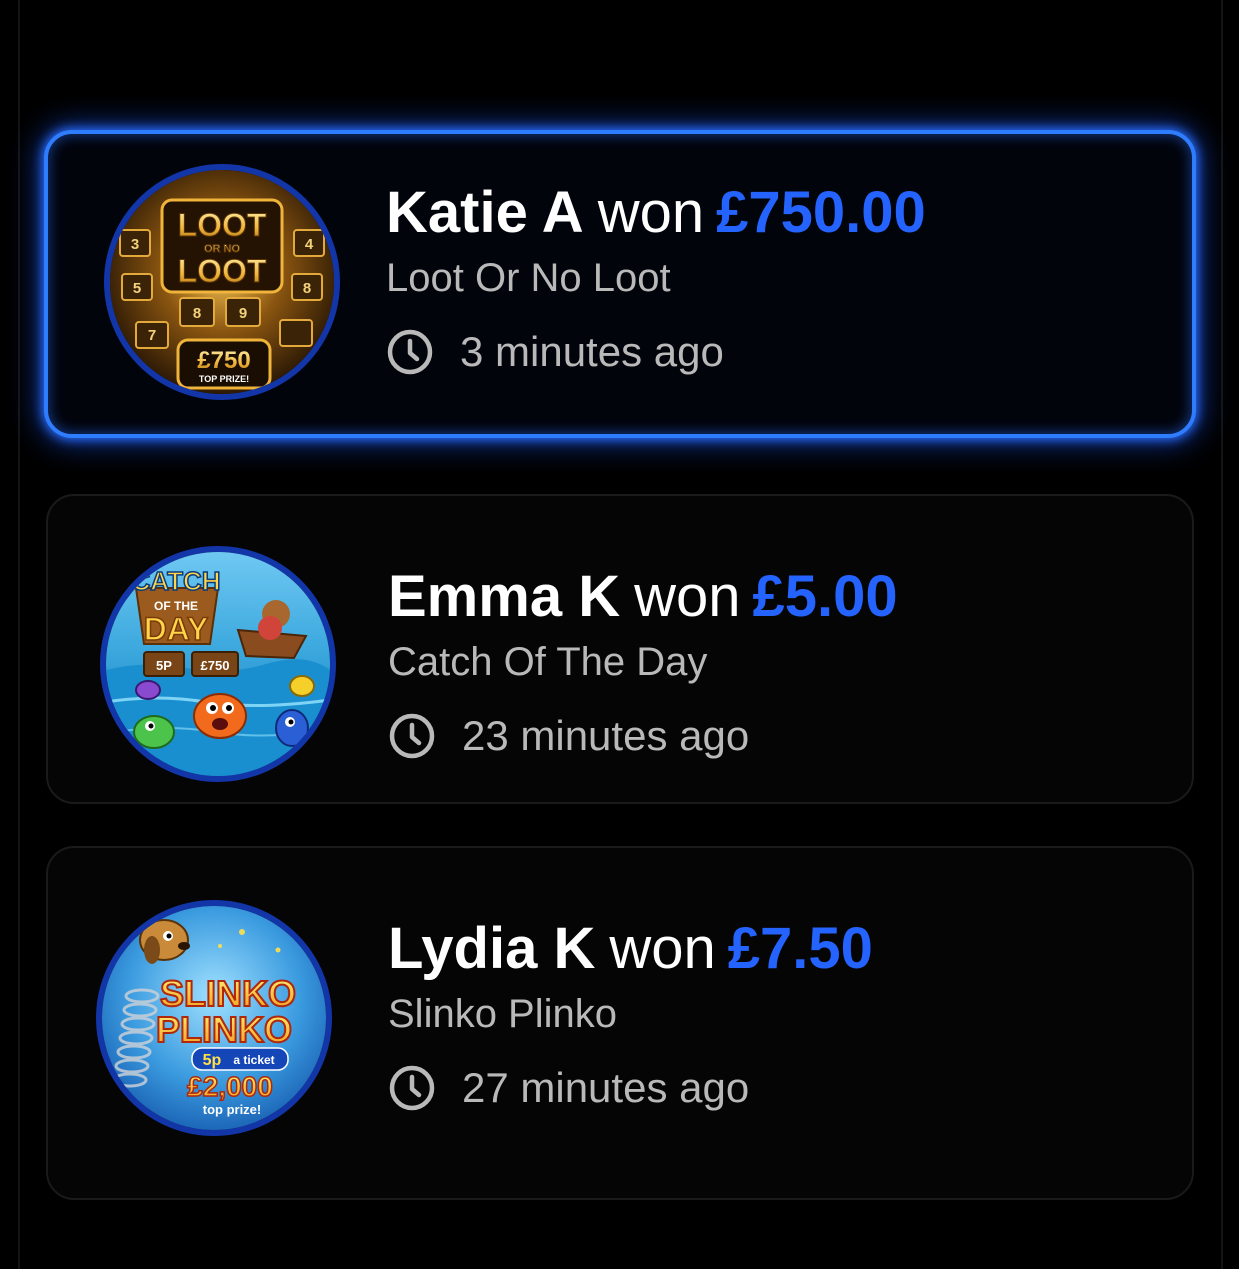 This screenshot has height=1269, width=1239. I want to click on svg-text: 4, so click(309, 244).